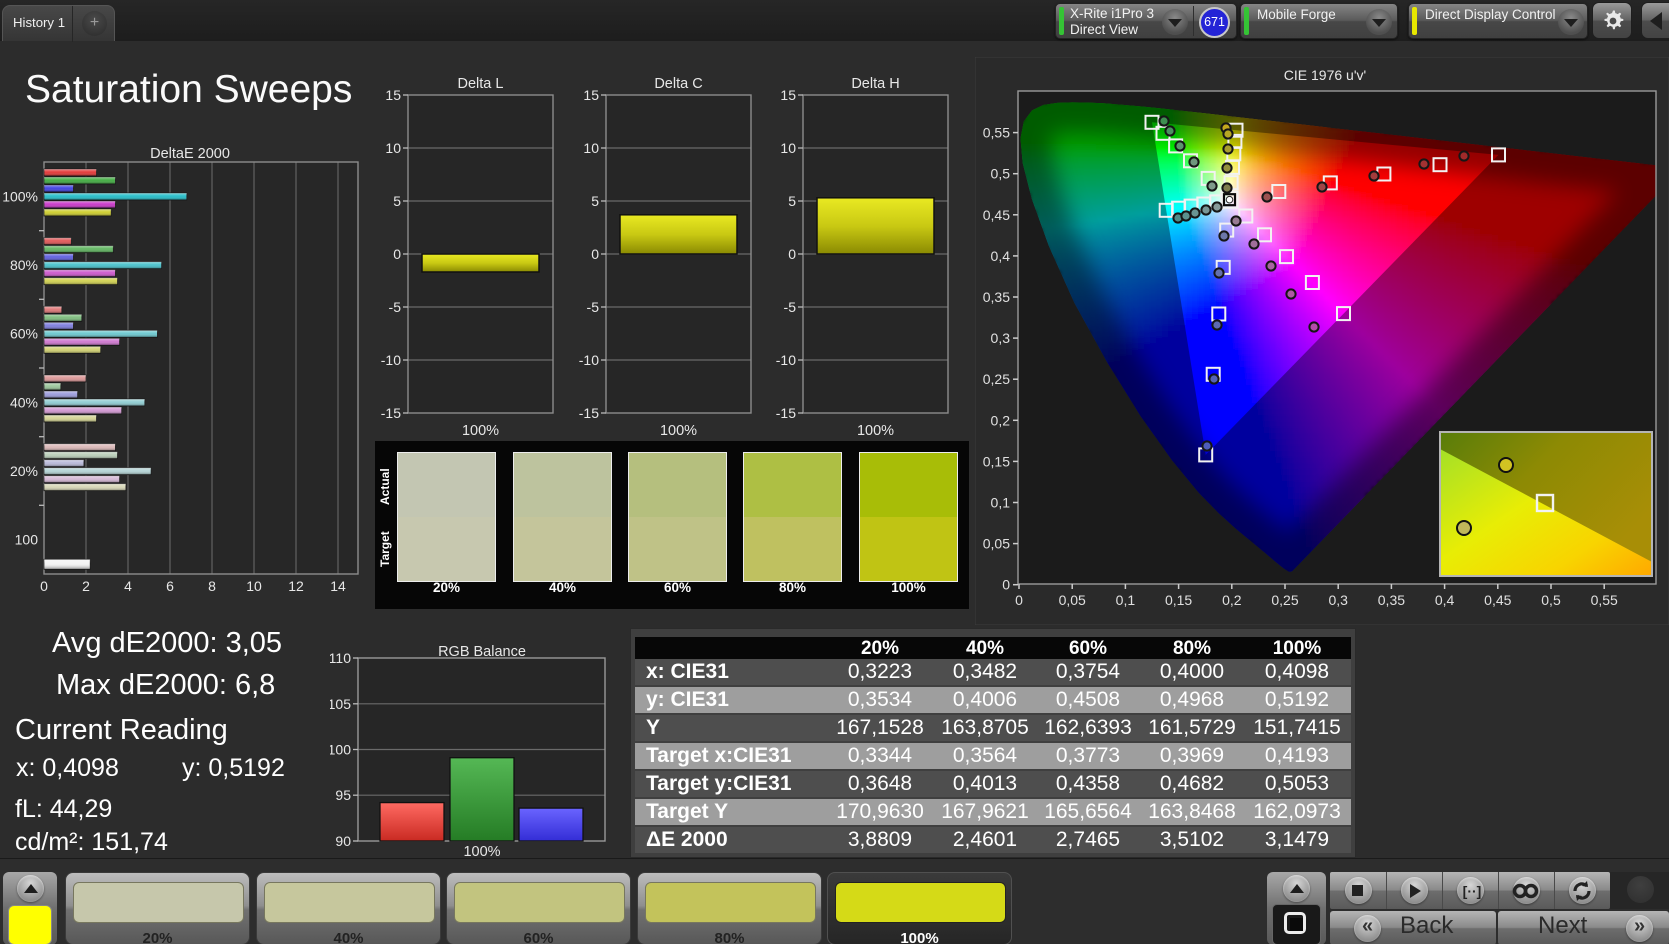 The image size is (1669, 944). I want to click on svg-text: Delta L, so click(481, 84).